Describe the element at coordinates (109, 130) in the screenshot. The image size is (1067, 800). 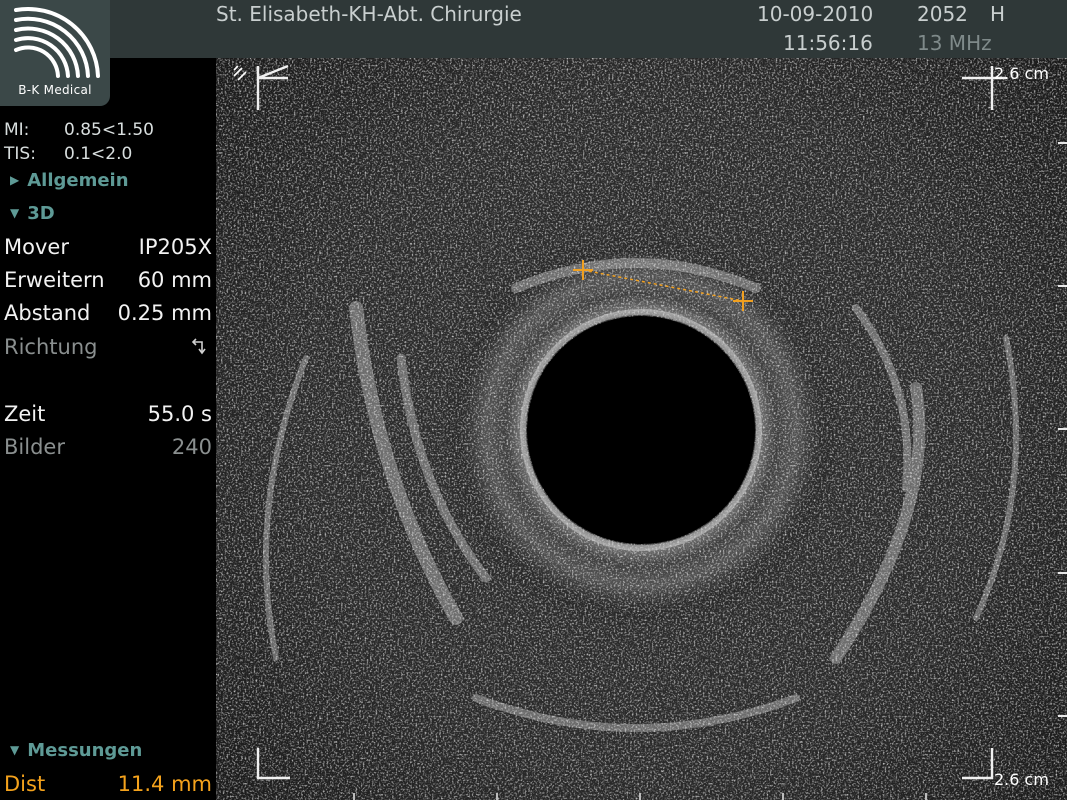
I see `mi-value: 0.85<1.50` at that location.